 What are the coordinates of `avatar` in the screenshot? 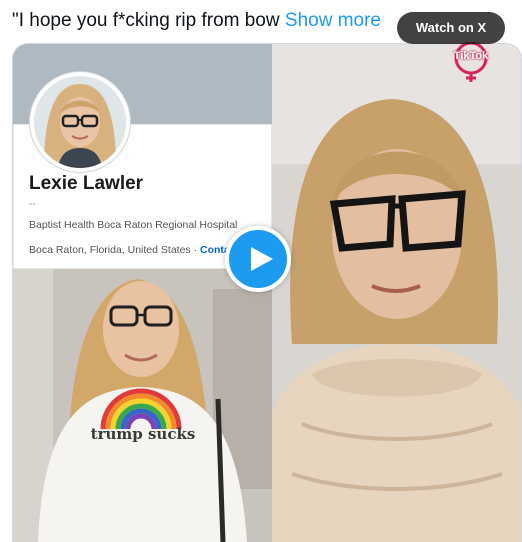 It's located at (80, 122).